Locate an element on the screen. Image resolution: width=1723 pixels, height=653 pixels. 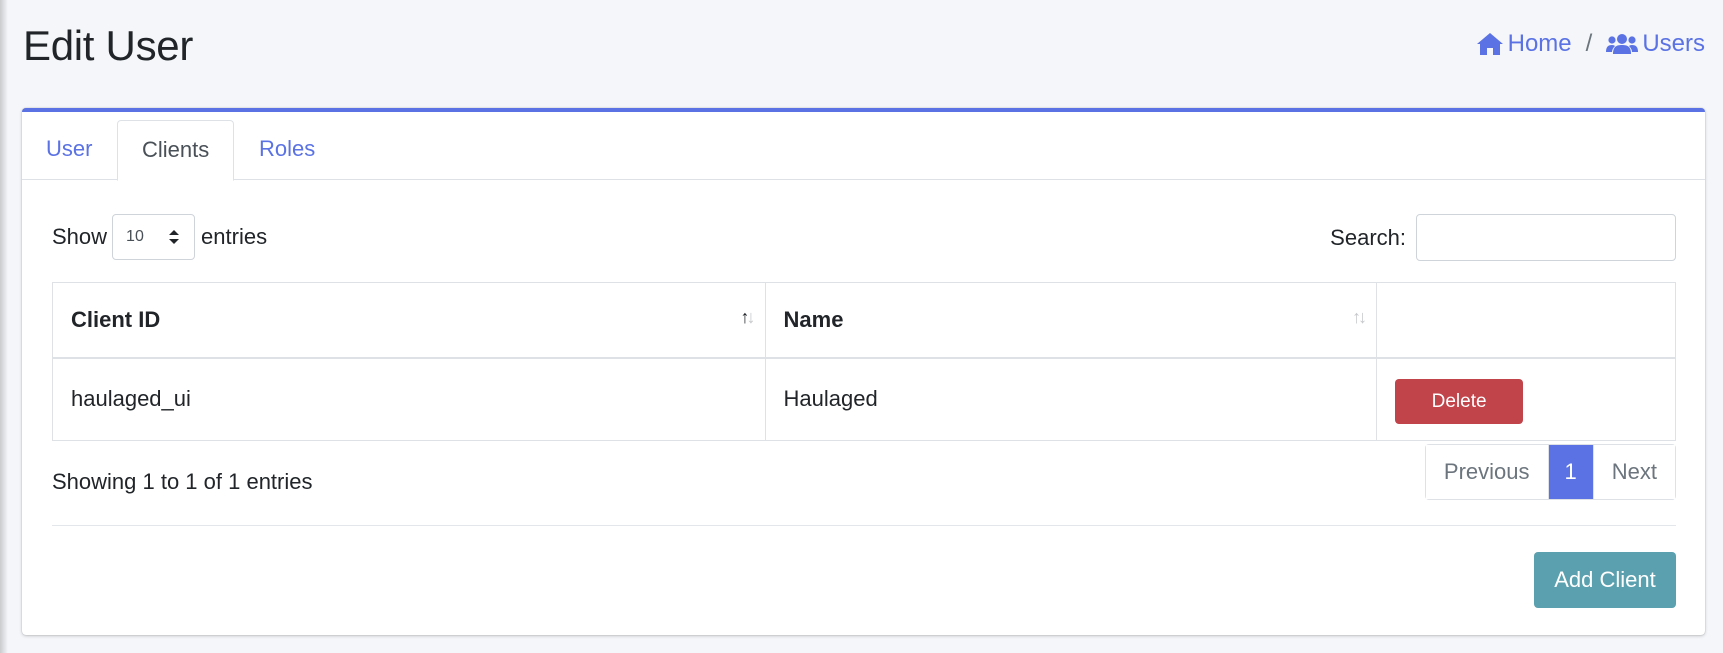
current-page-button: 1 is located at coordinates (1570, 472).